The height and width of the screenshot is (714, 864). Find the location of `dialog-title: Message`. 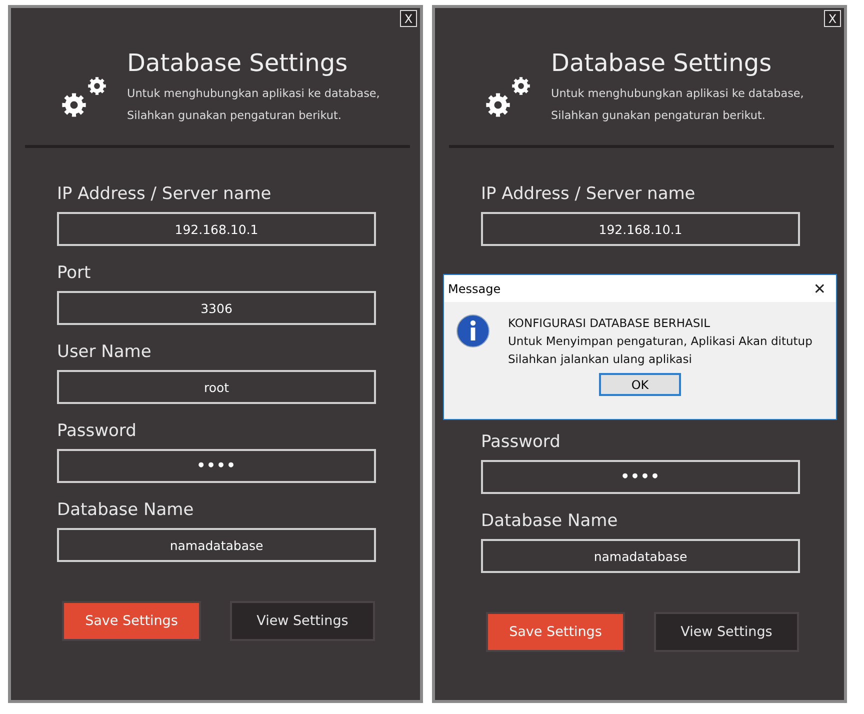

dialog-title: Message is located at coordinates (474, 289).